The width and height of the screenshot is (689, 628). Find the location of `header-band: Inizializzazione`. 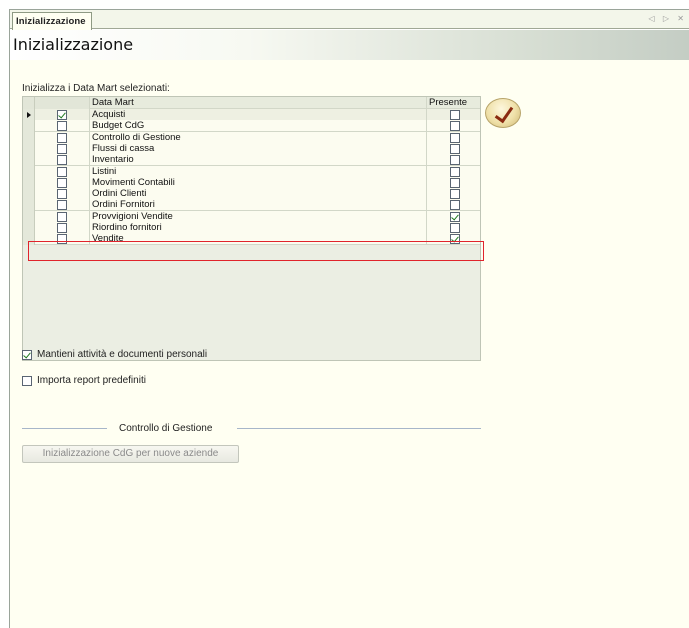

header-band: Inizializzazione is located at coordinates (349, 45).